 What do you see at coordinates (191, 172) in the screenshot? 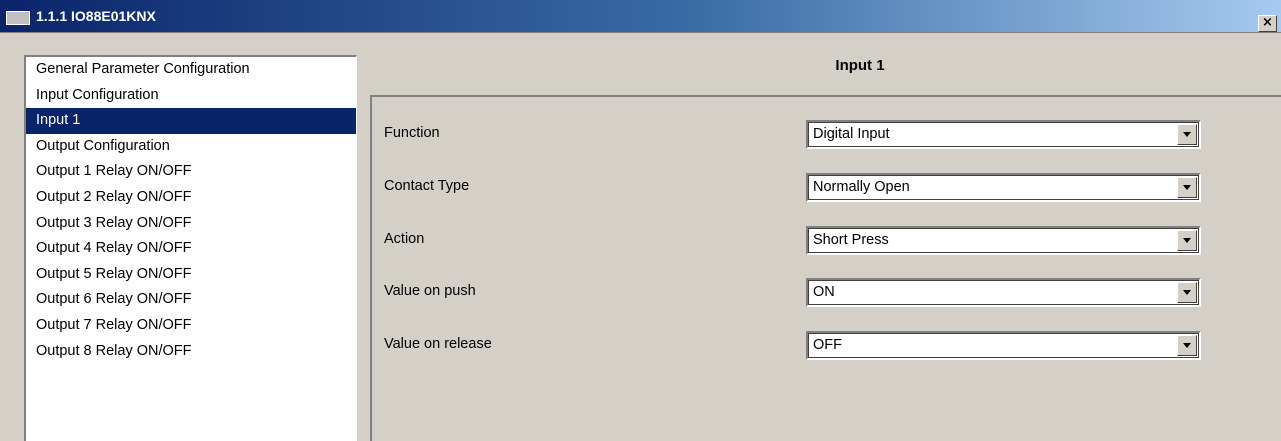
I see `nav-item-output-1-relay: Output 1 Relay ON/OFF` at bounding box center [191, 172].